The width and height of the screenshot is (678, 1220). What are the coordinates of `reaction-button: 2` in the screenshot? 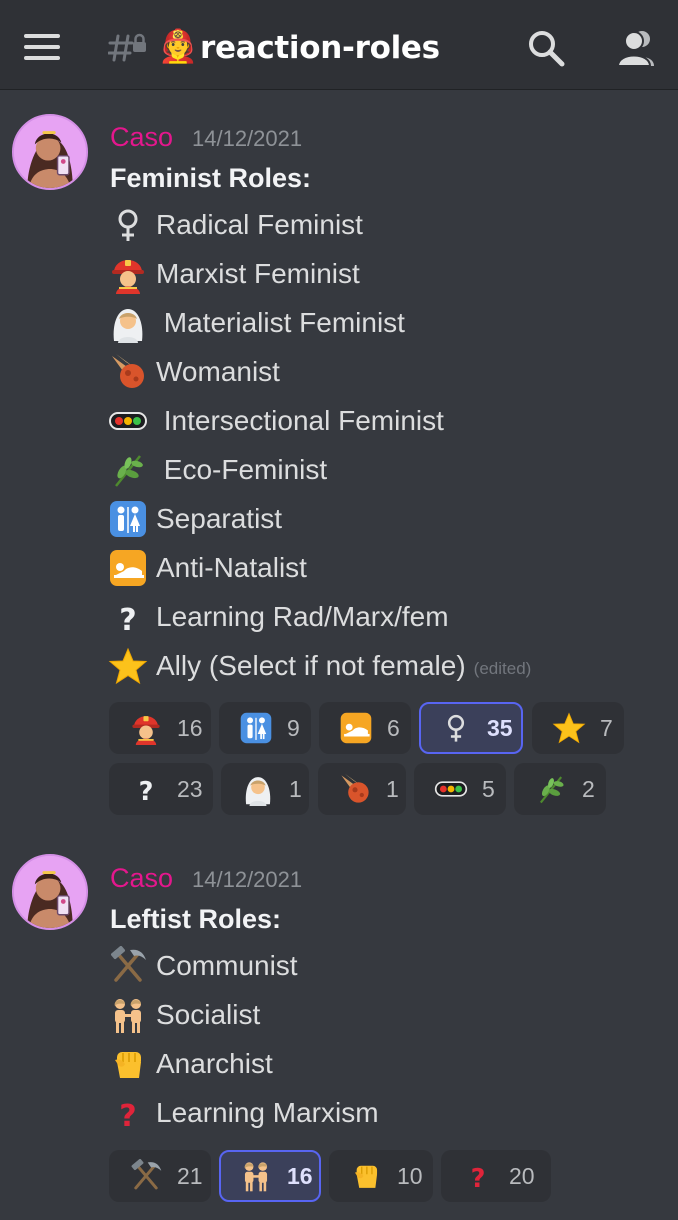 It's located at (560, 789).